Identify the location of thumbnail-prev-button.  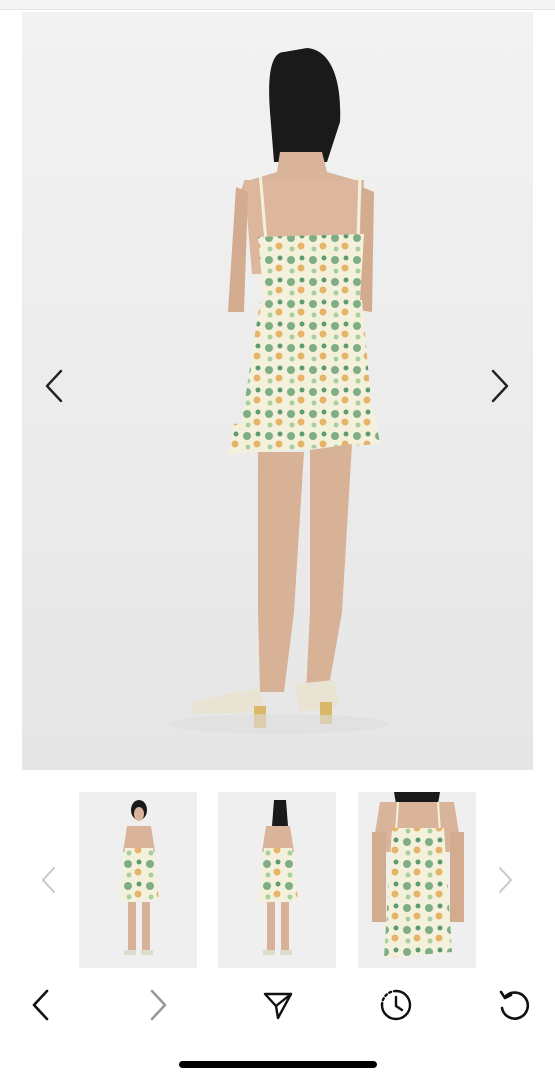
(48, 880).